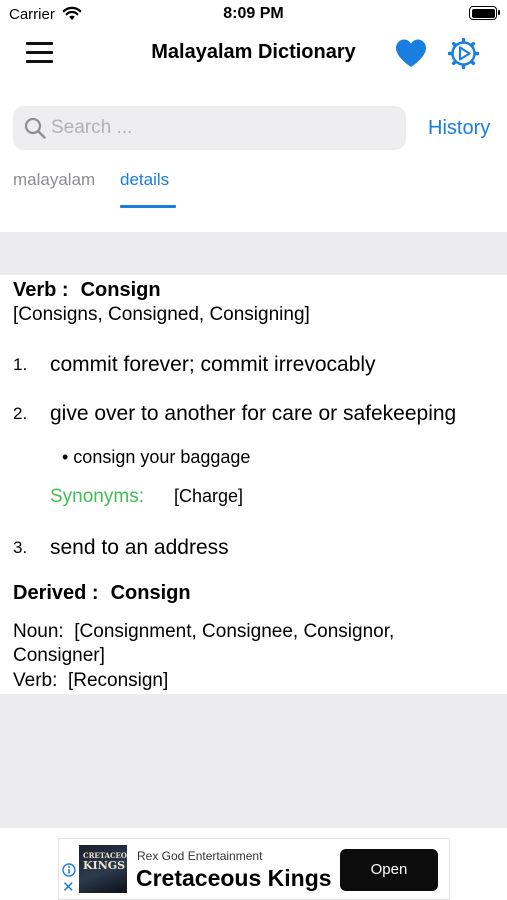 The width and height of the screenshot is (507, 900). I want to click on pos-label: Verb :, so click(41, 290).